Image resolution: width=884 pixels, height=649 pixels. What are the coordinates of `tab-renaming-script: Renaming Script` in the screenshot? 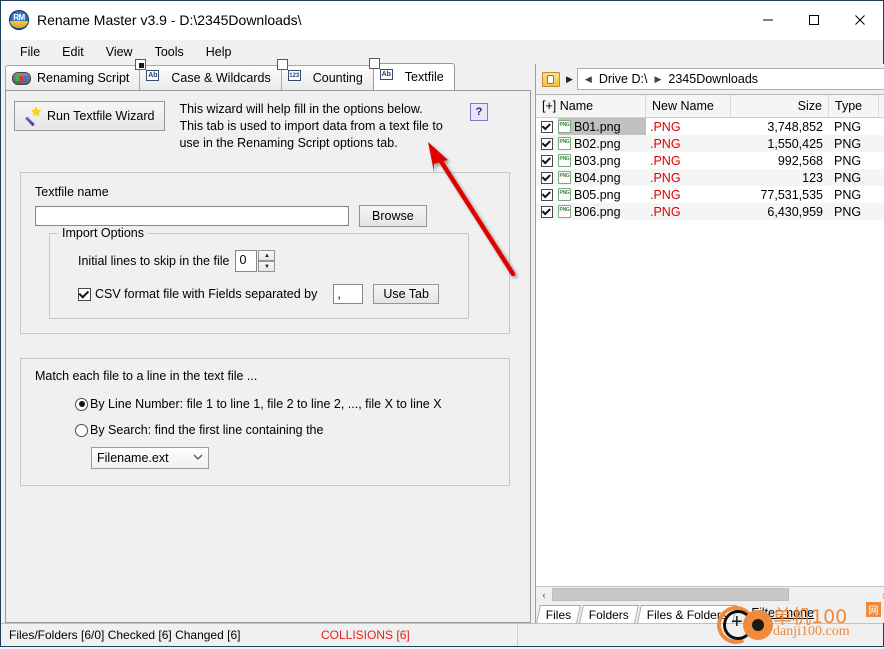 It's located at (72, 77).